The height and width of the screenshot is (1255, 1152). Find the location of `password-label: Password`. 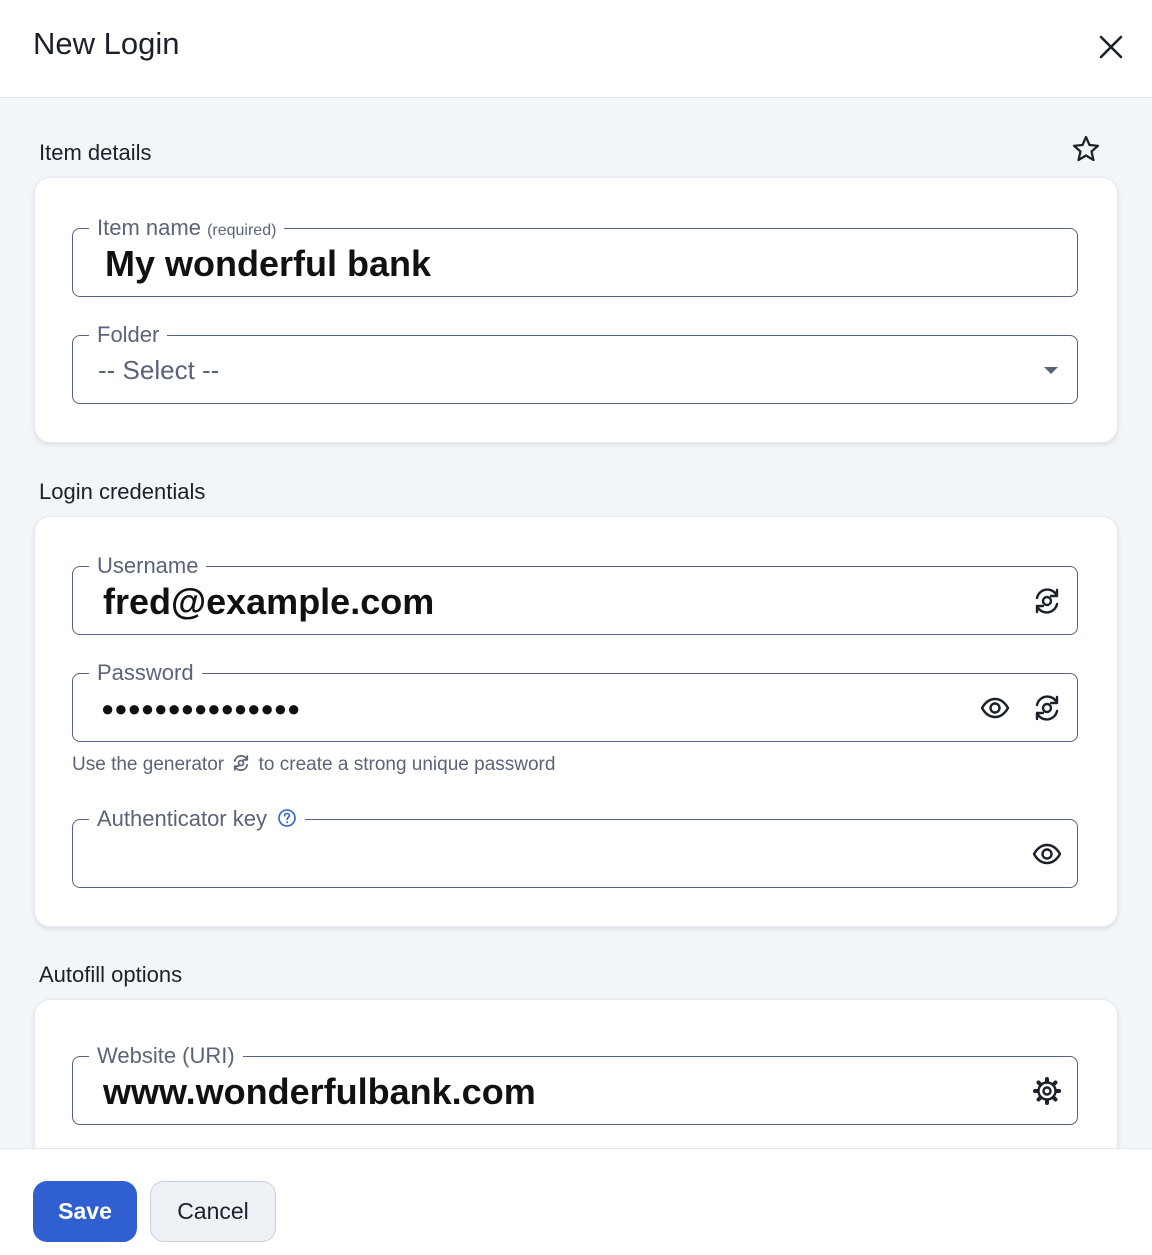

password-label: Password is located at coordinates (145, 673).